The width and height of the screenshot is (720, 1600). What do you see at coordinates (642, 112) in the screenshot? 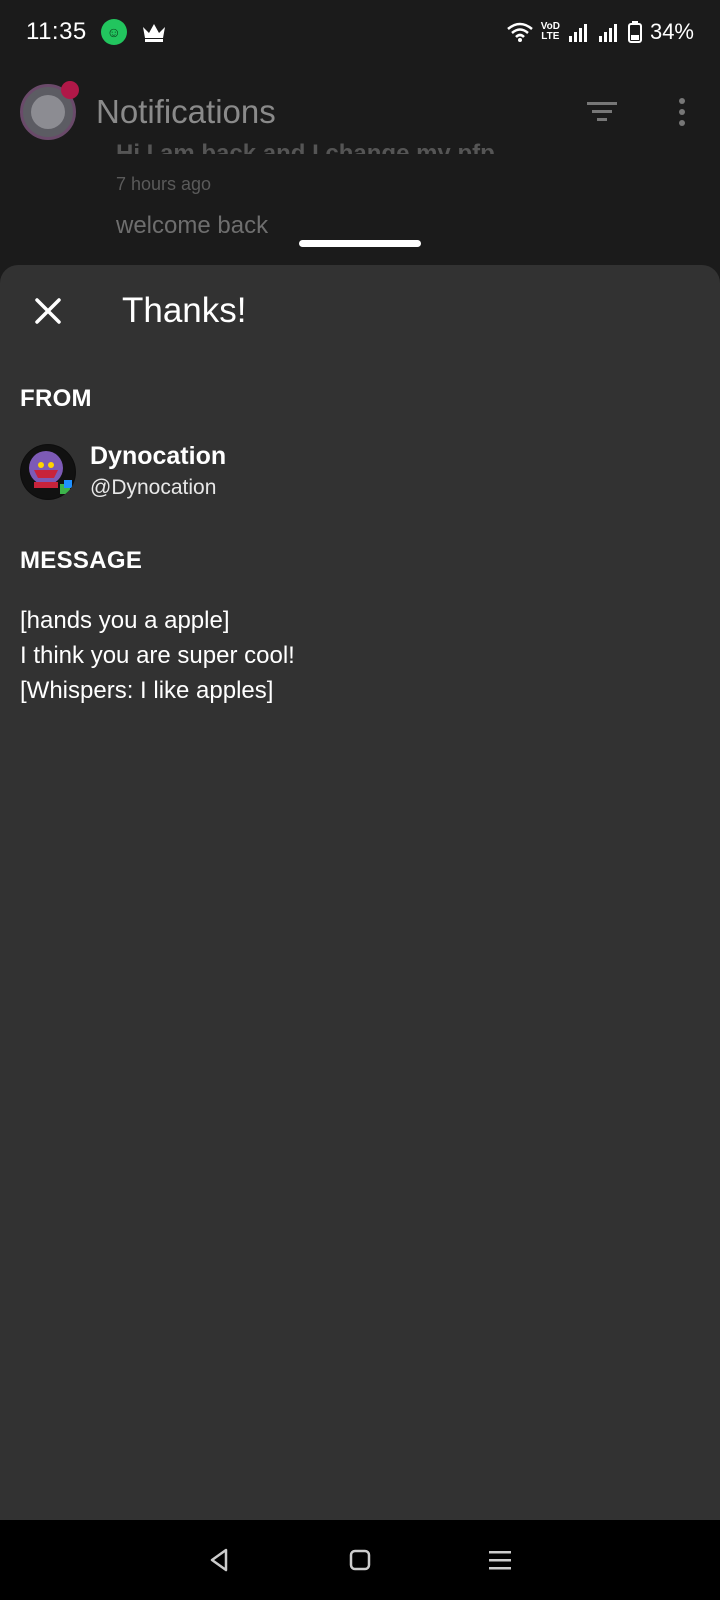
I see `app-actions` at bounding box center [642, 112].